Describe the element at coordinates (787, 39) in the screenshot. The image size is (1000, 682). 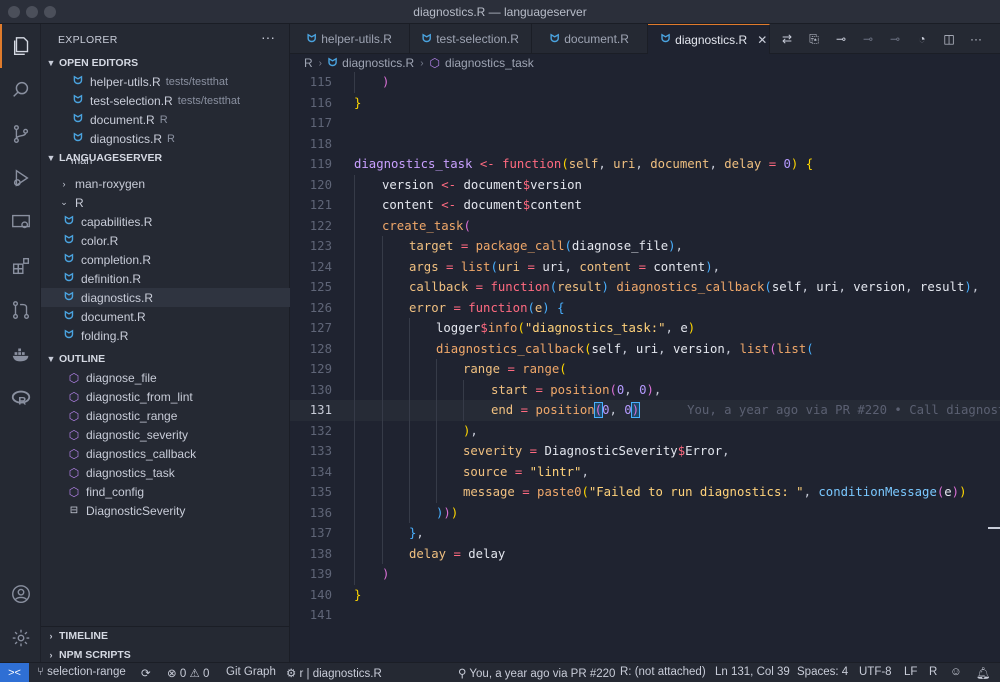
I see `compare-changes-icon: ⇄` at that location.